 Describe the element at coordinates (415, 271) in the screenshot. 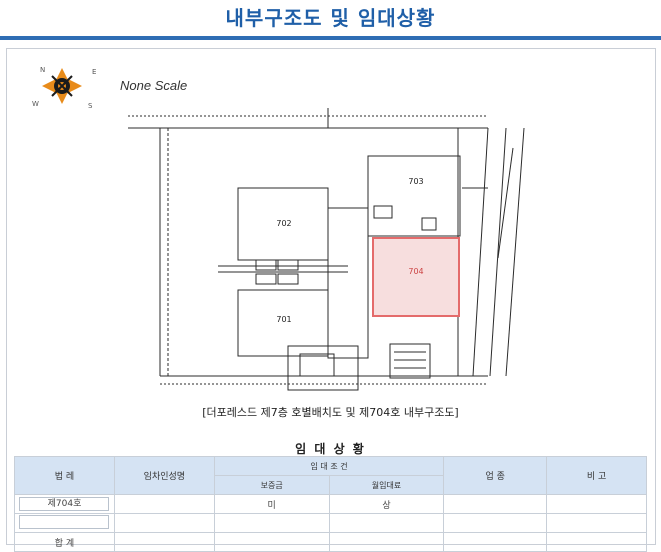

I see `room-label-704: 704` at that location.